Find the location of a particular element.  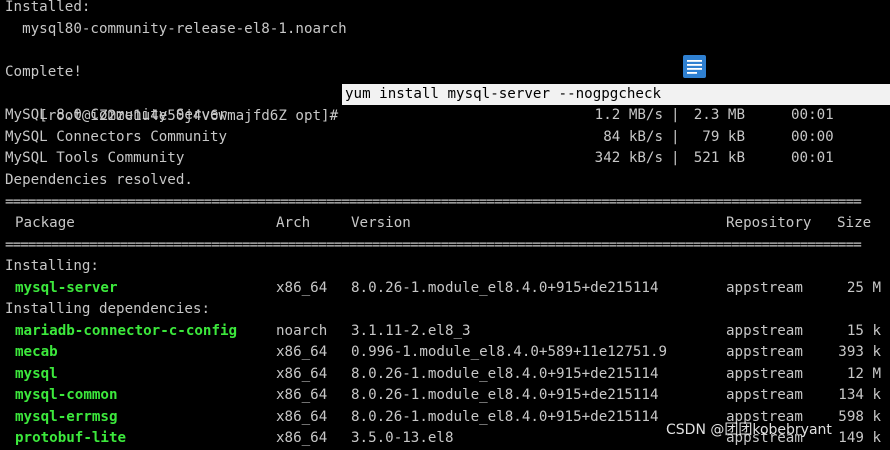

installed-package: mysql80-community-release-el8-1.noarch is located at coordinates (176, 29).